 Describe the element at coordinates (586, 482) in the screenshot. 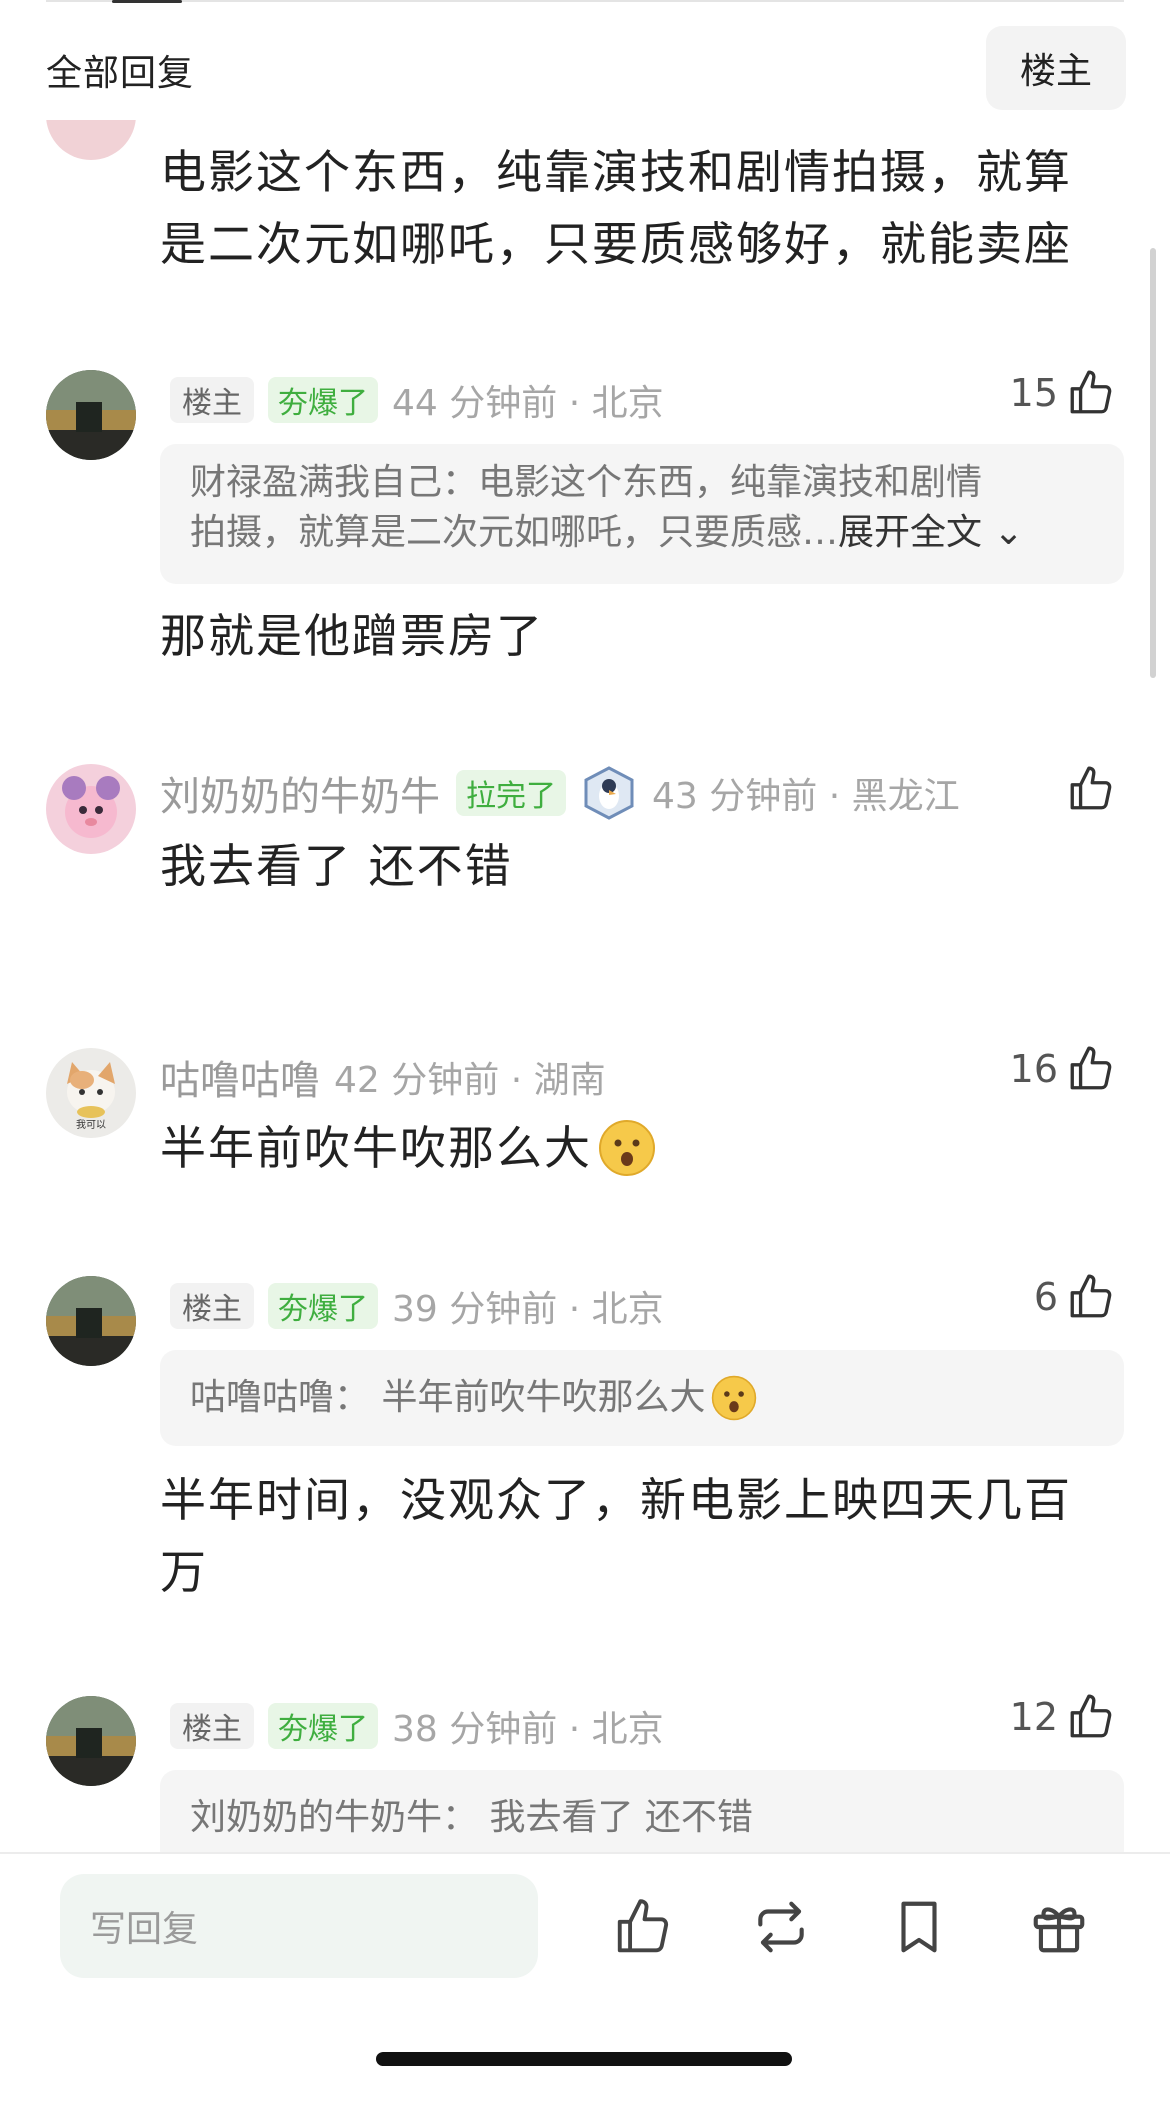

I see `quote-line: 财禄盈满我自己：电影这个东西，纯靠演技和剧情` at that location.